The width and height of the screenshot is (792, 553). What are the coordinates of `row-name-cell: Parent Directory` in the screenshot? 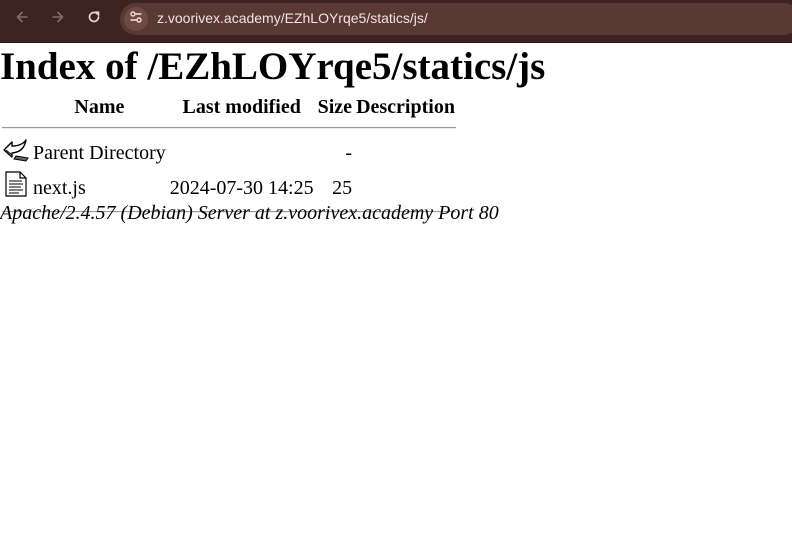 It's located at (99, 152).